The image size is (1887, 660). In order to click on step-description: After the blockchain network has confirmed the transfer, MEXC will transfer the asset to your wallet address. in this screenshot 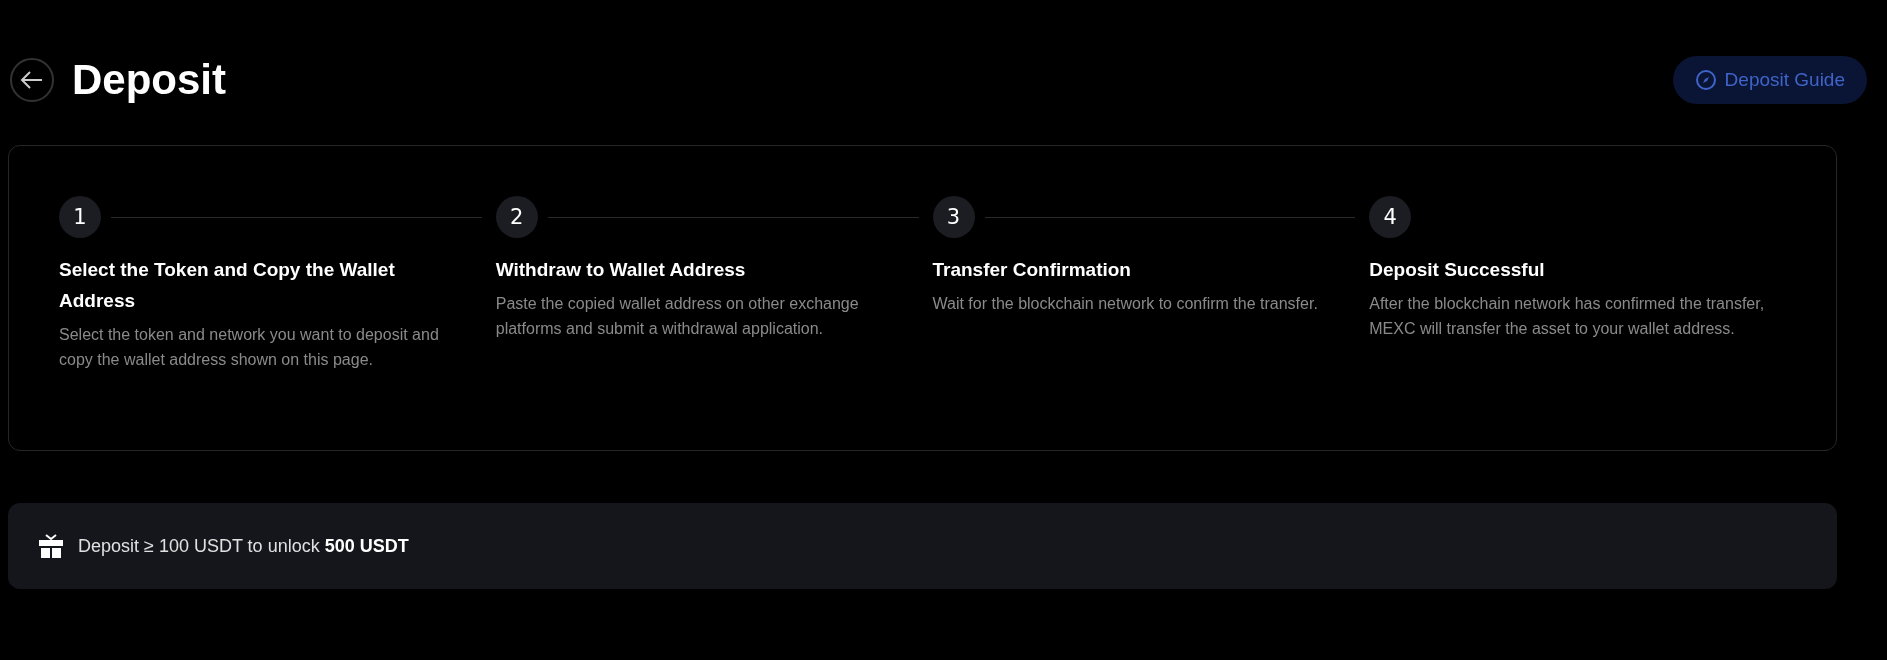, I will do `click(1567, 316)`.